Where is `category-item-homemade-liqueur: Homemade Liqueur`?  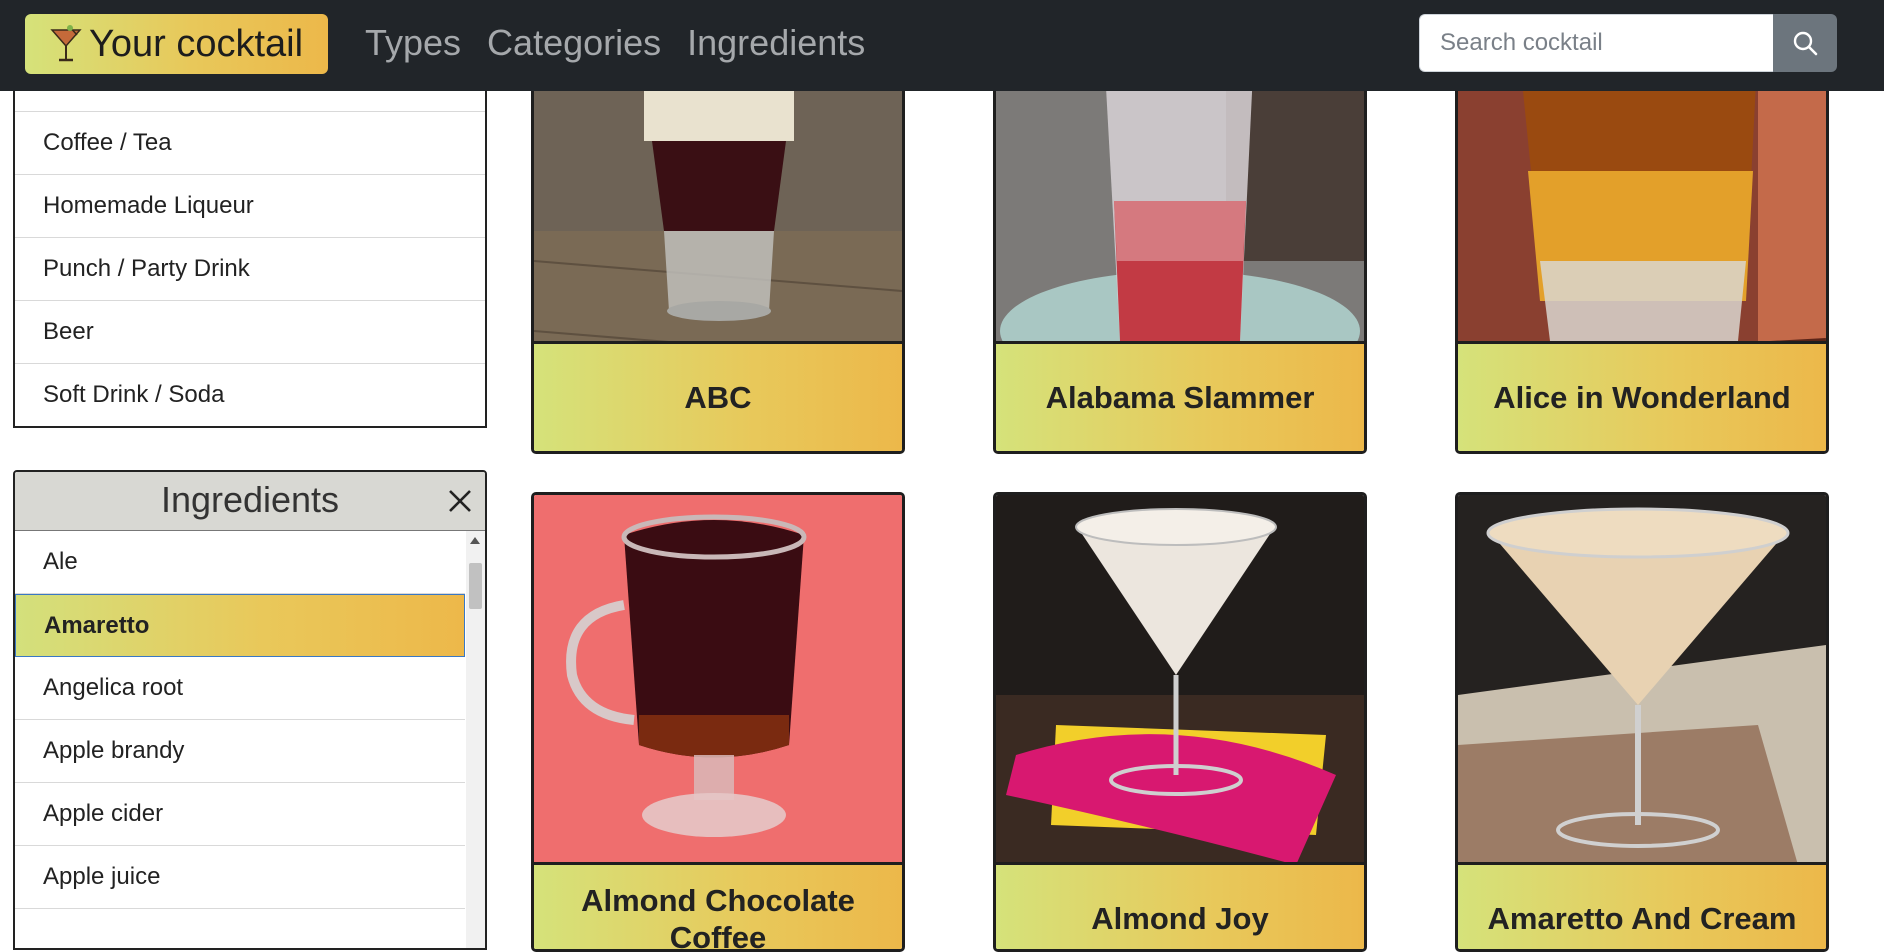 category-item-homemade-liqueur: Homemade Liqueur is located at coordinates (250, 205).